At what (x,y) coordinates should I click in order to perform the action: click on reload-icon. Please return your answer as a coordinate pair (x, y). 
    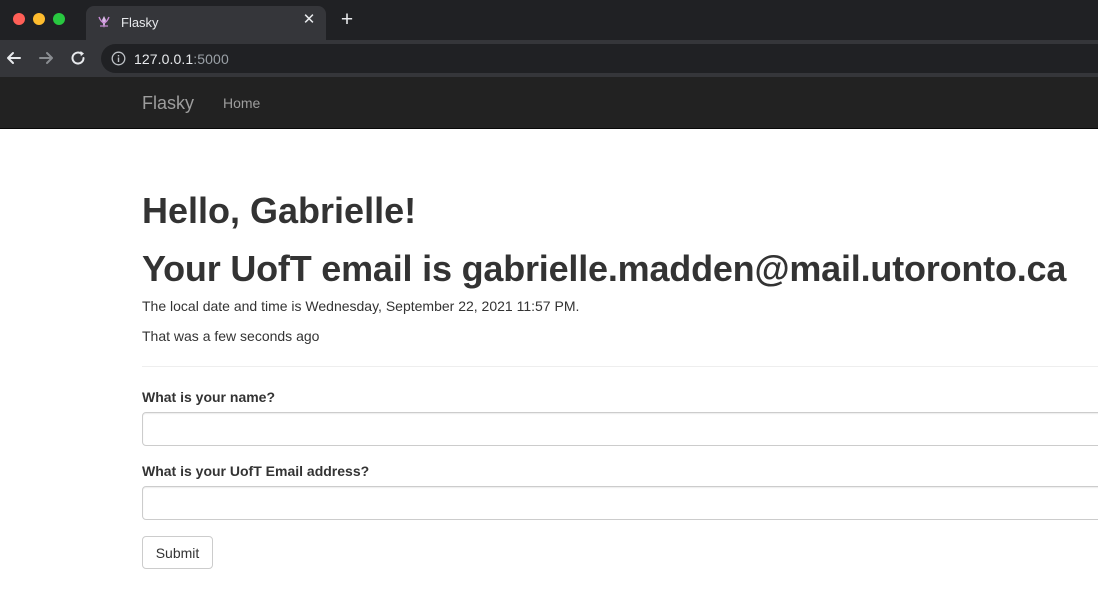
    Looking at the image, I should click on (78, 58).